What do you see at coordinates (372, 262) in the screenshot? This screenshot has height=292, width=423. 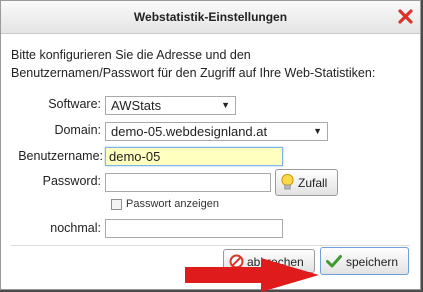 I see `save-button-label: speichern` at bounding box center [372, 262].